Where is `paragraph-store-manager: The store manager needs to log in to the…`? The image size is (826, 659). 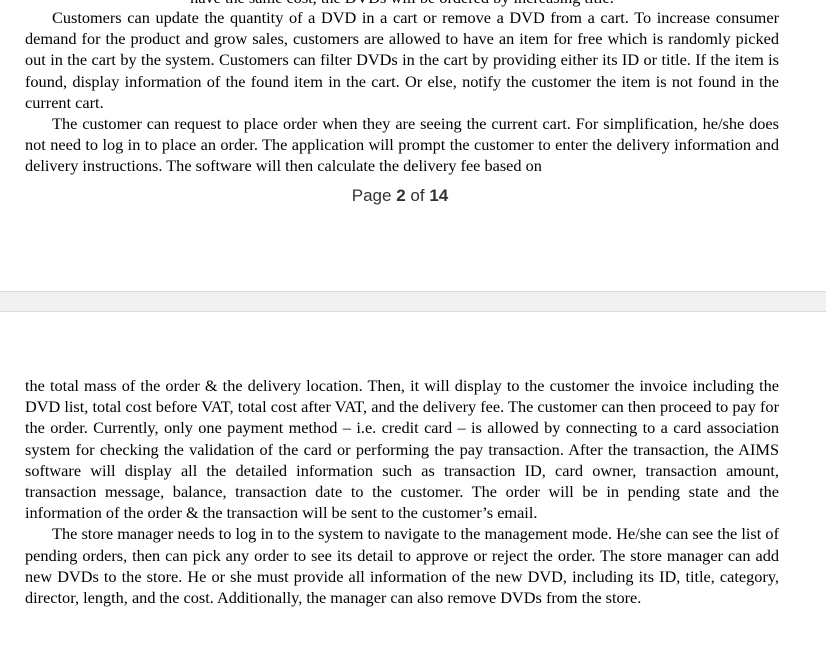 paragraph-store-manager: The store manager needs to log in to the… is located at coordinates (402, 566).